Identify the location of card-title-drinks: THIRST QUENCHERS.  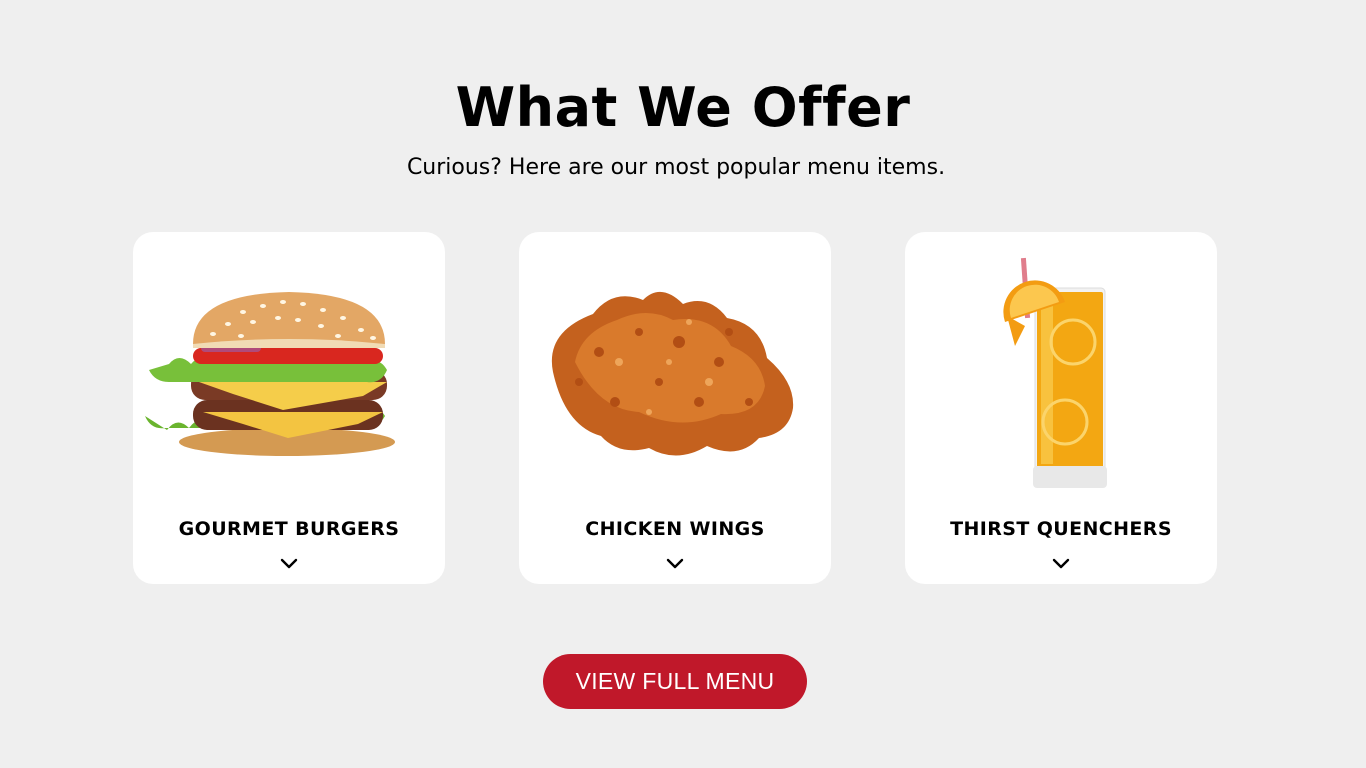
(1061, 529).